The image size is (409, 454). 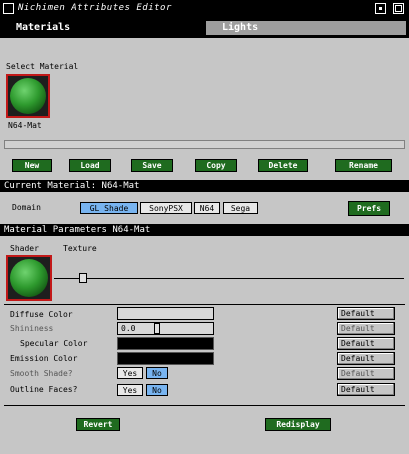 I want to click on diffuse-default-button: Default, so click(x=366, y=313).